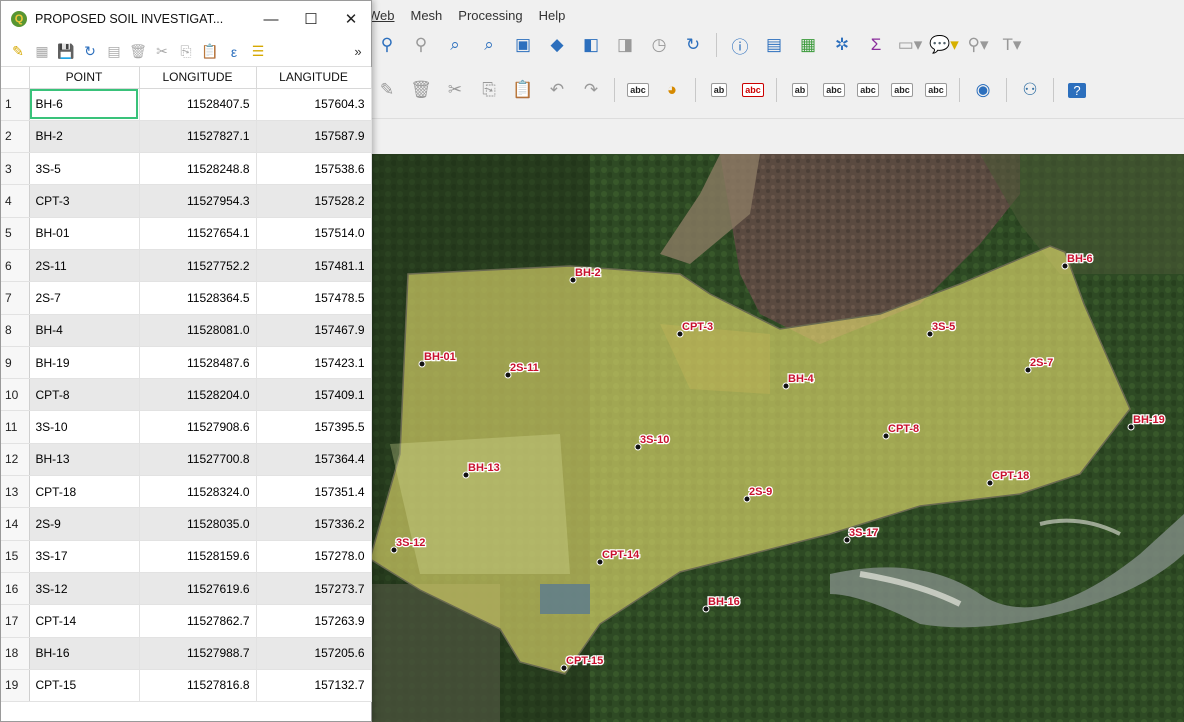 The image size is (1184, 722). What do you see at coordinates (15, 233) in the screenshot?
I see `row-number: 5` at bounding box center [15, 233].